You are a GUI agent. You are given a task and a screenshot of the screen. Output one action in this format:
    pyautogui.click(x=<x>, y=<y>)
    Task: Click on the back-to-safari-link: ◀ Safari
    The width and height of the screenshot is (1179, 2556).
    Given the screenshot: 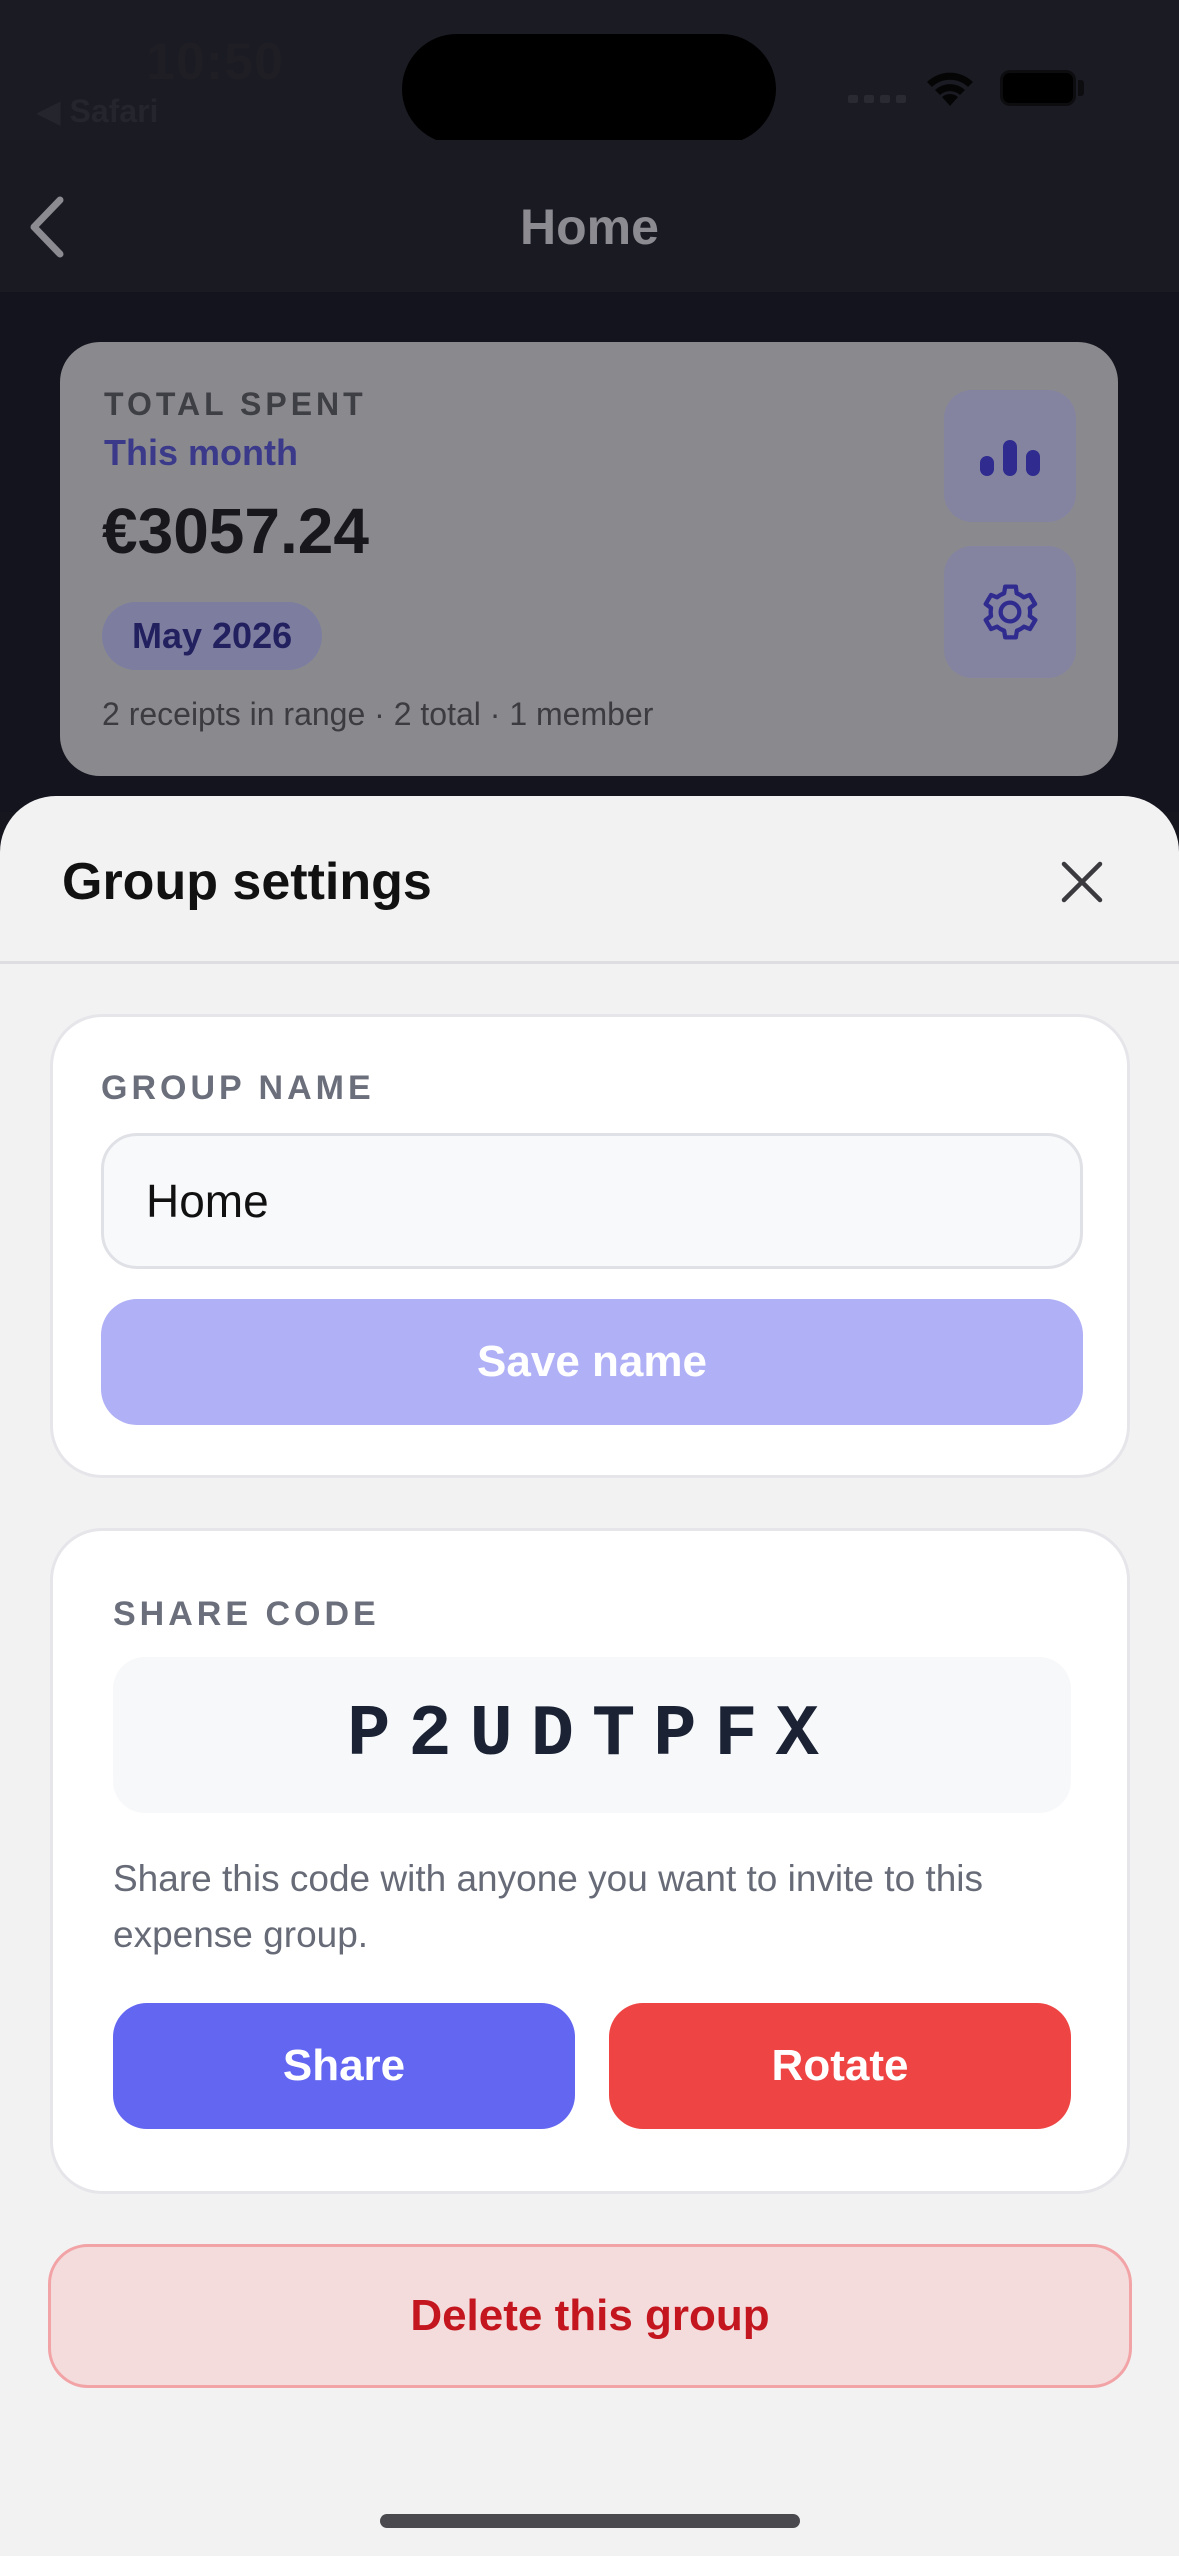 What is the action you would take?
    pyautogui.click(x=97, y=111)
    